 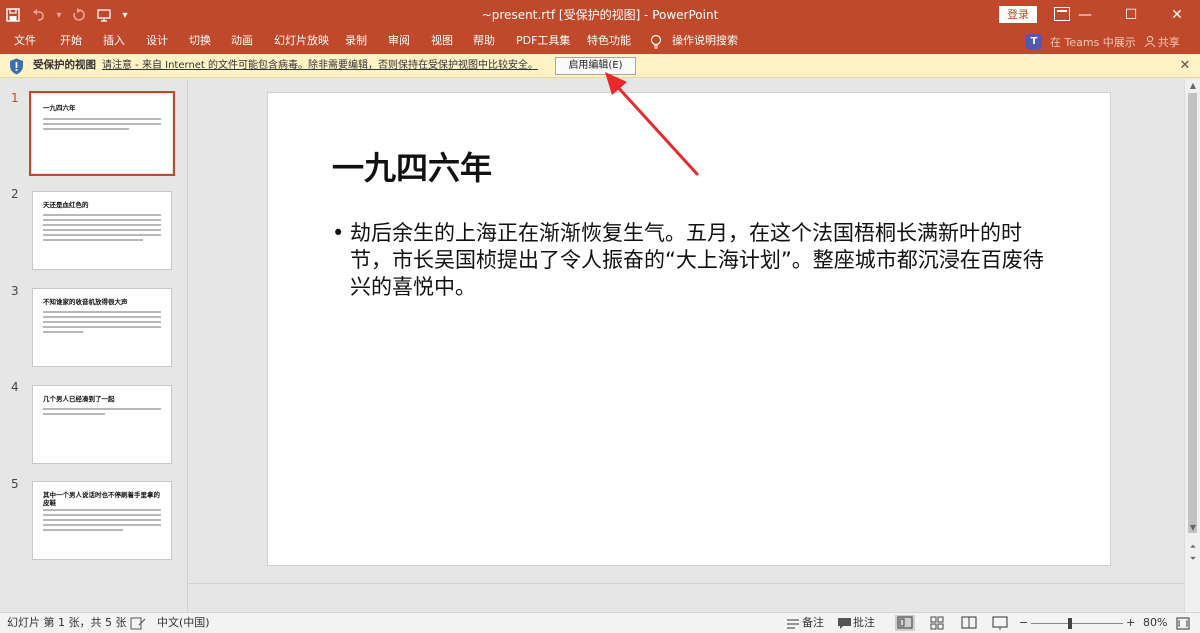 I want to click on thumbnail-title: 不知谁家的收音机放得很大声, so click(x=85, y=302).